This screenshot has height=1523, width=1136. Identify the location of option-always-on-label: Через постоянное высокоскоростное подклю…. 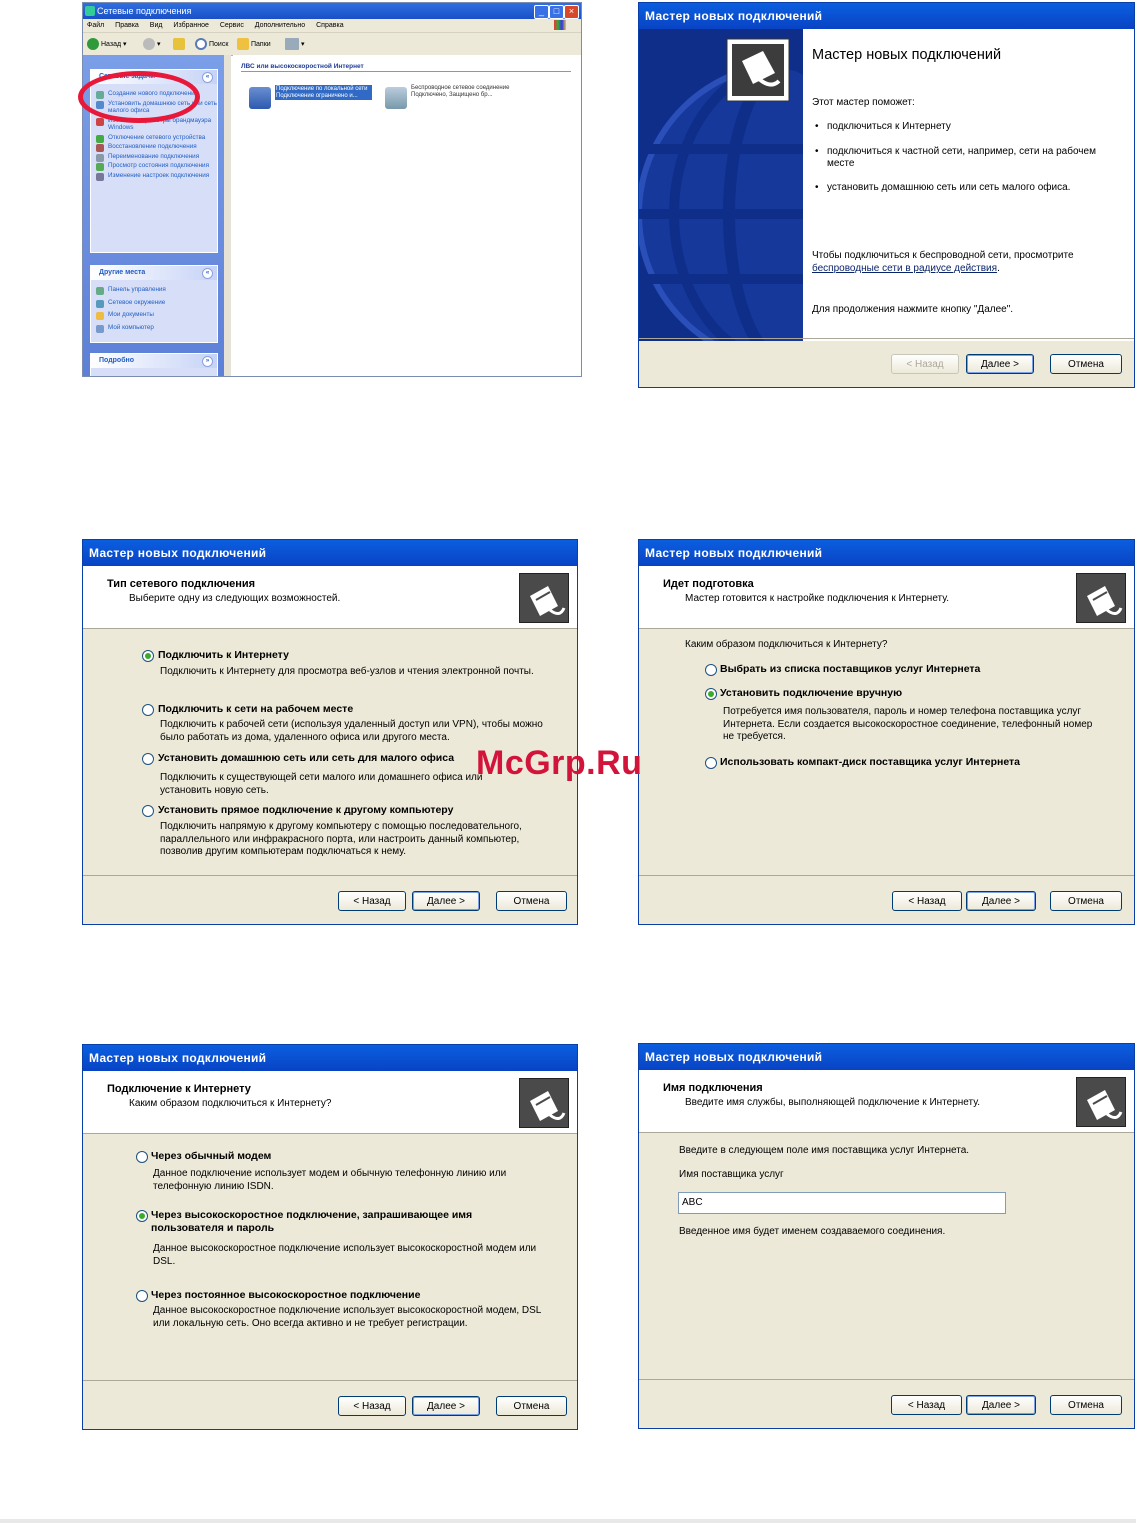
(285, 1295).